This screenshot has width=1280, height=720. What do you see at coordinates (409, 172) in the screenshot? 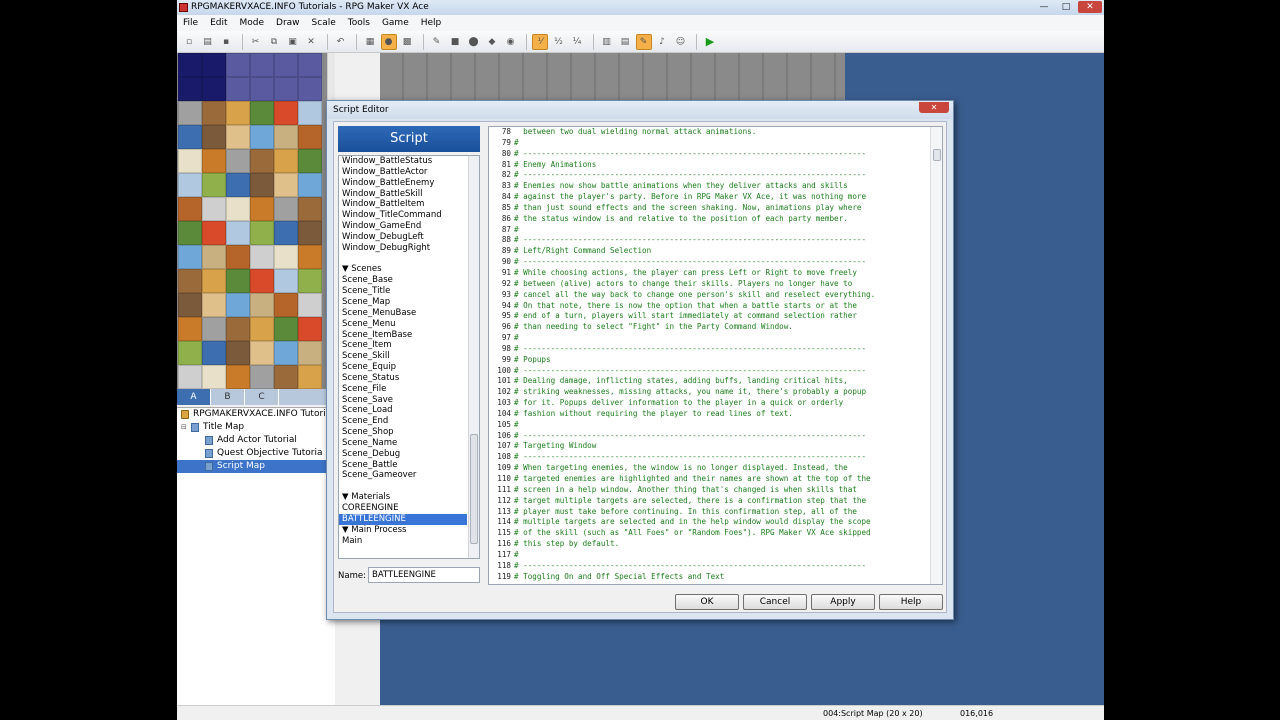
I see `script-list-item: Window_BattleActor` at bounding box center [409, 172].